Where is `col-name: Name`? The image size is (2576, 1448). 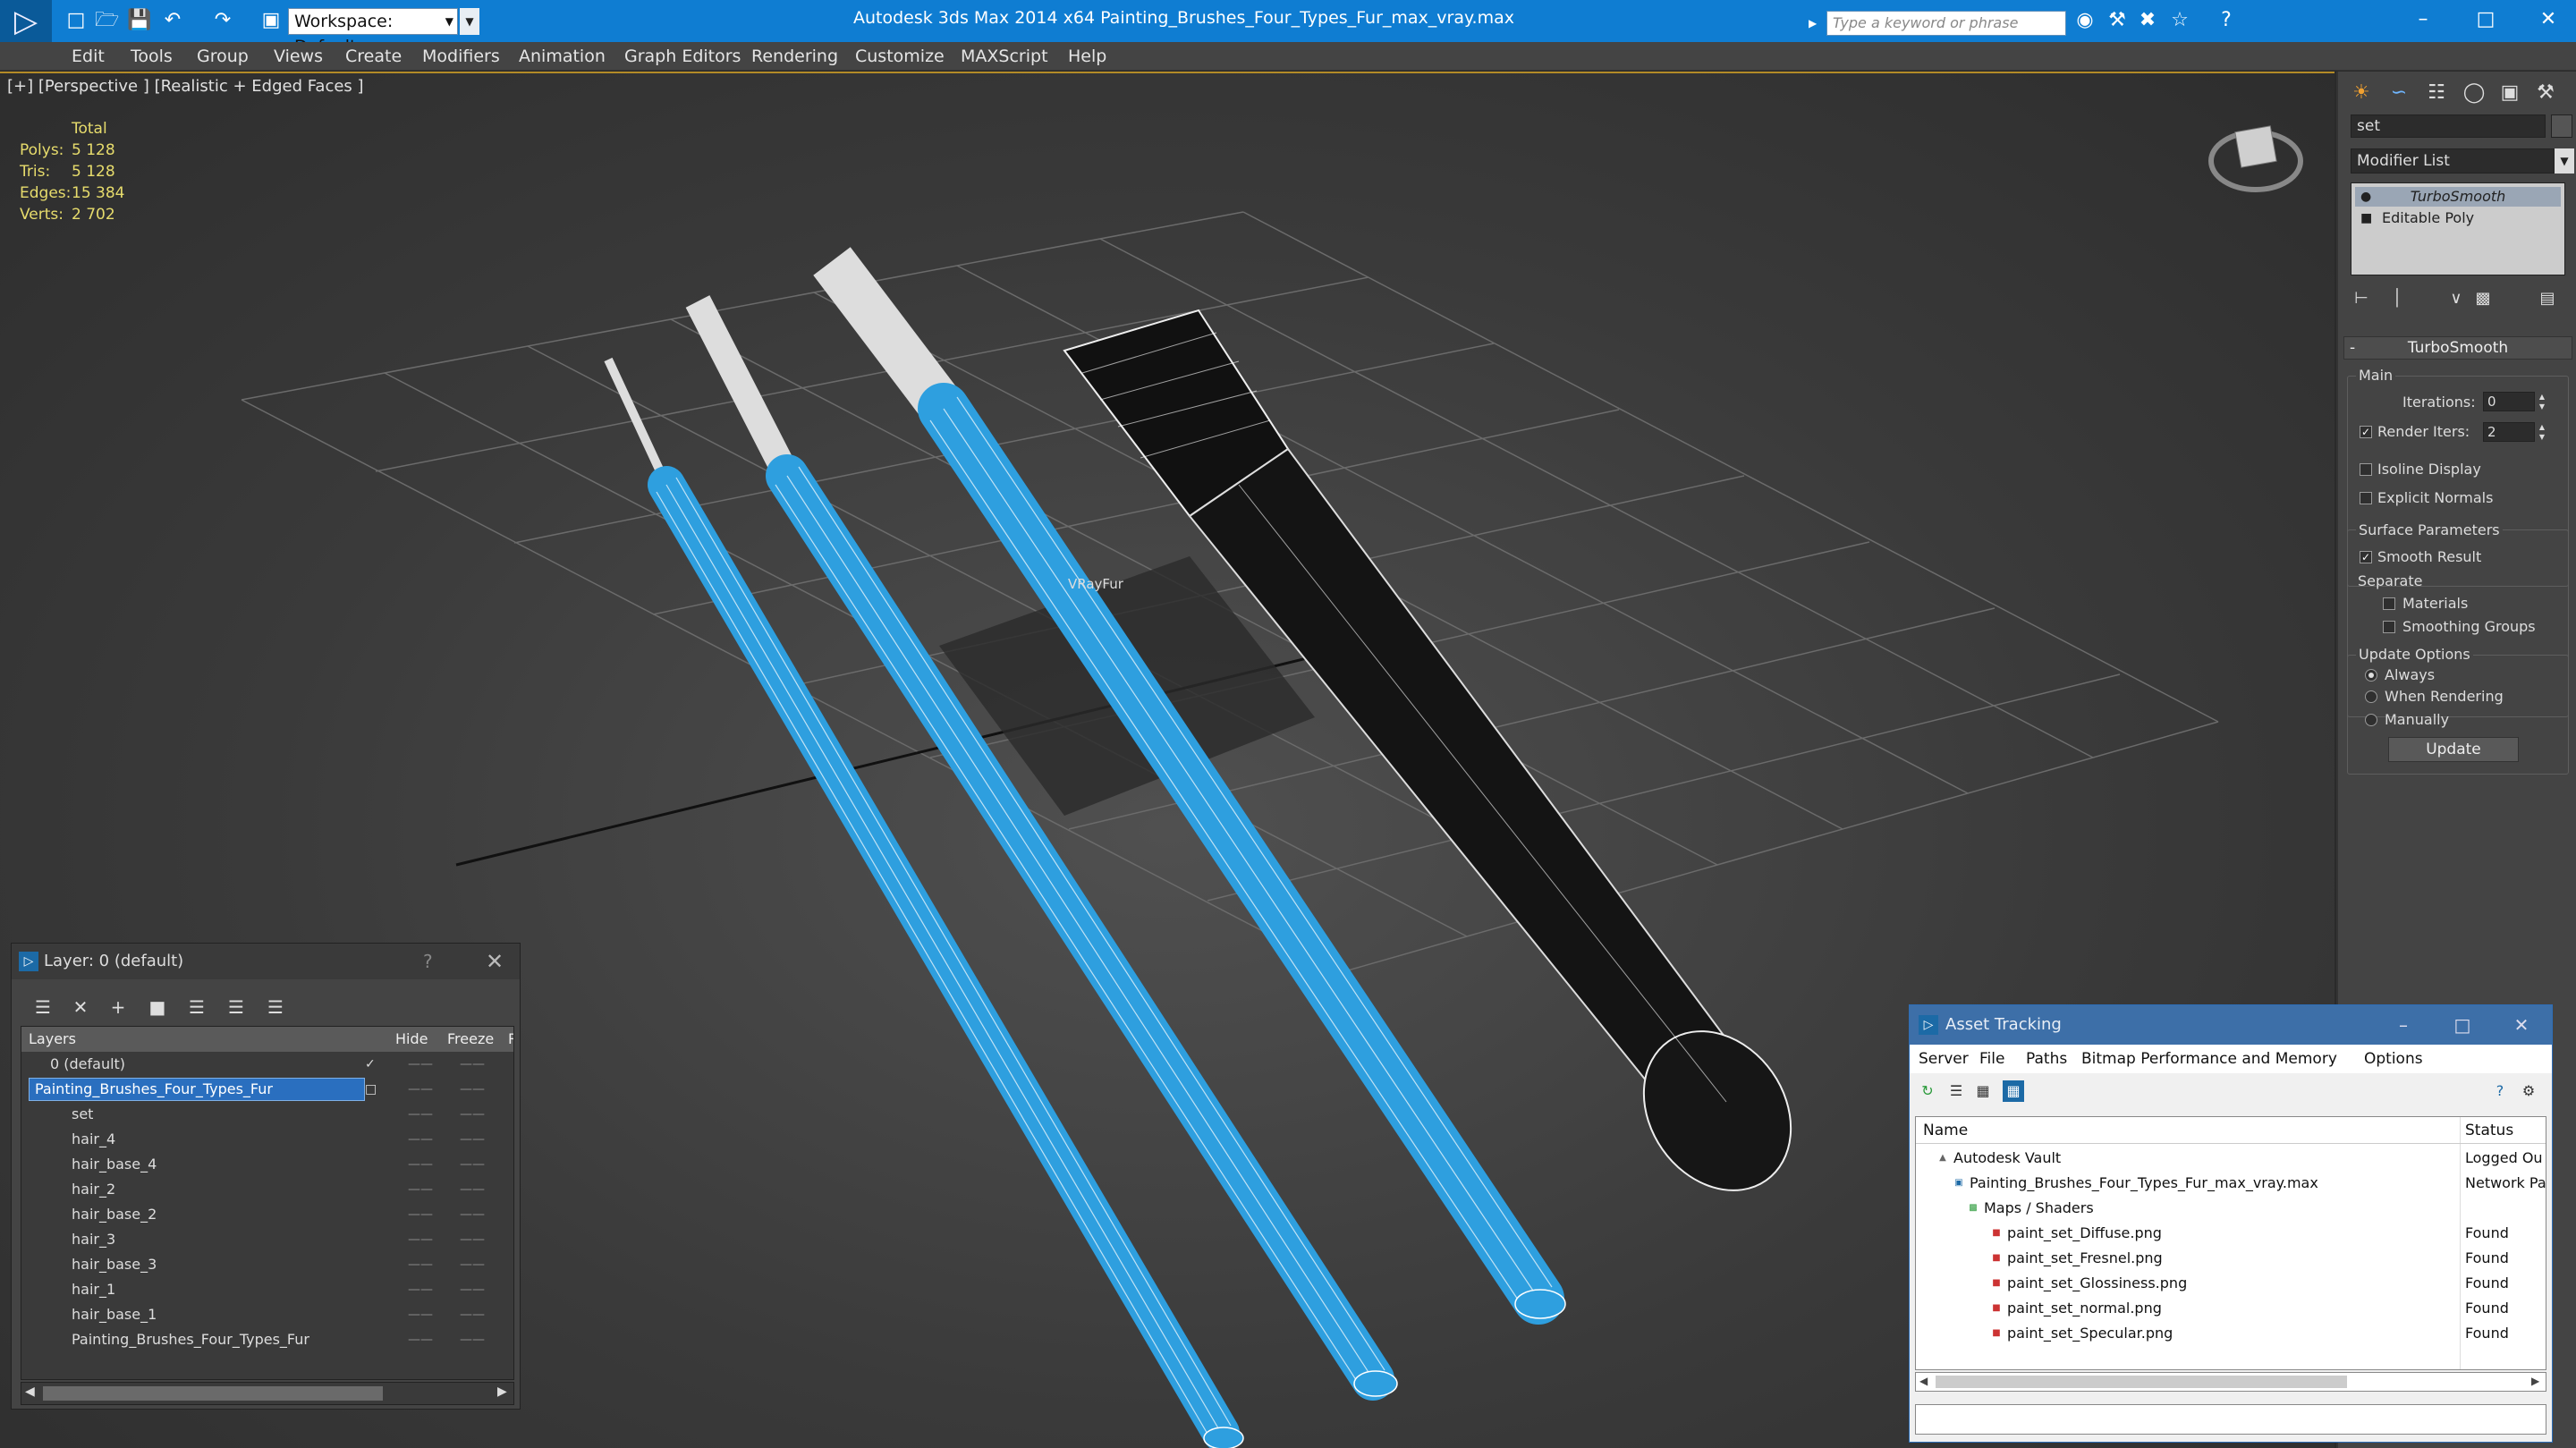 col-name: Name is located at coordinates (1945, 1130).